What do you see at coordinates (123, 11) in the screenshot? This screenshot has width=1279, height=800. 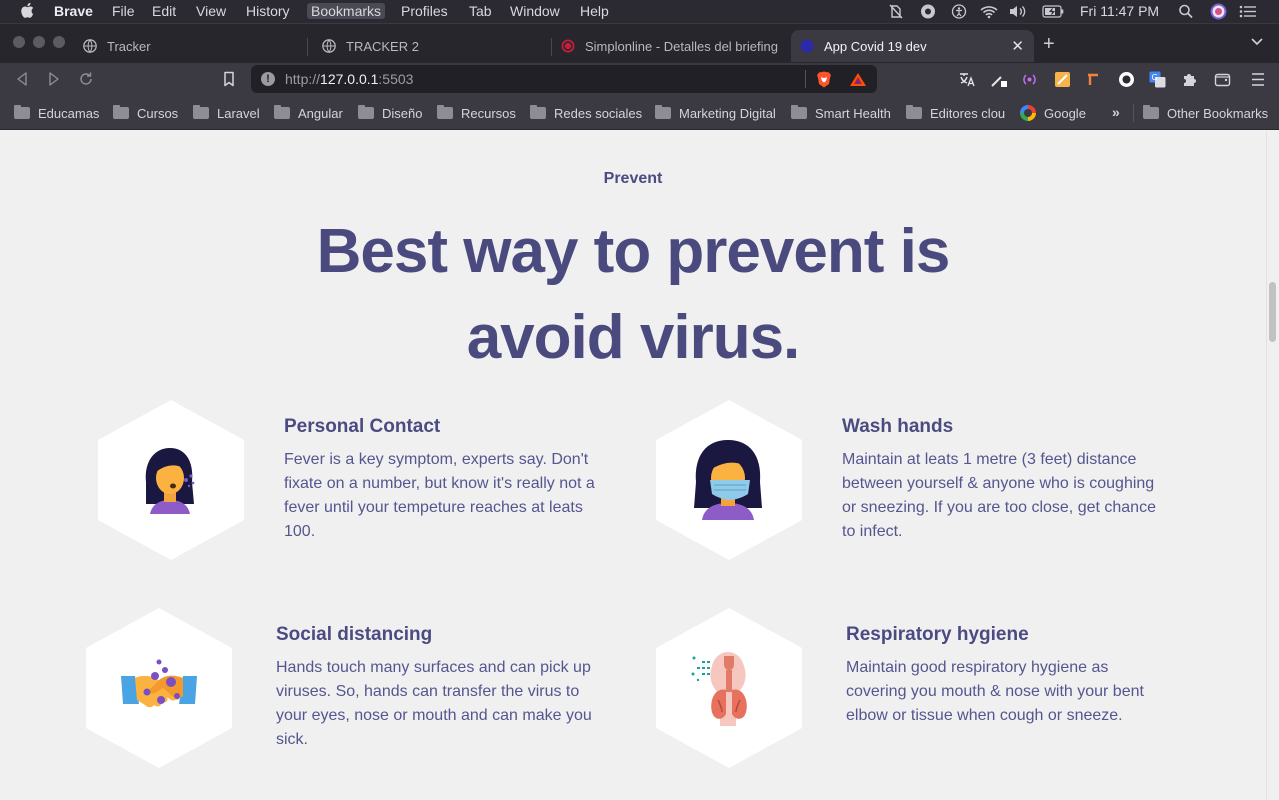 I see `menu-file: File` at bounding box center [123, 11].